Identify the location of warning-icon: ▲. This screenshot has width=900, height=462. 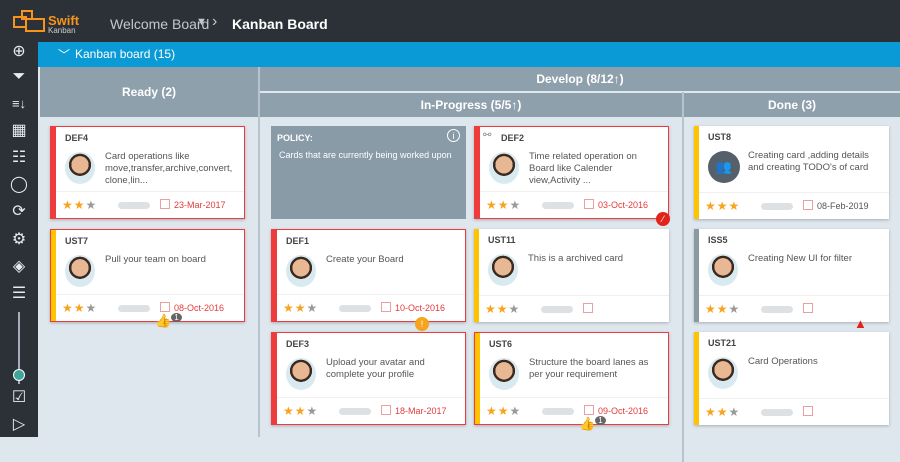
(860, 323).